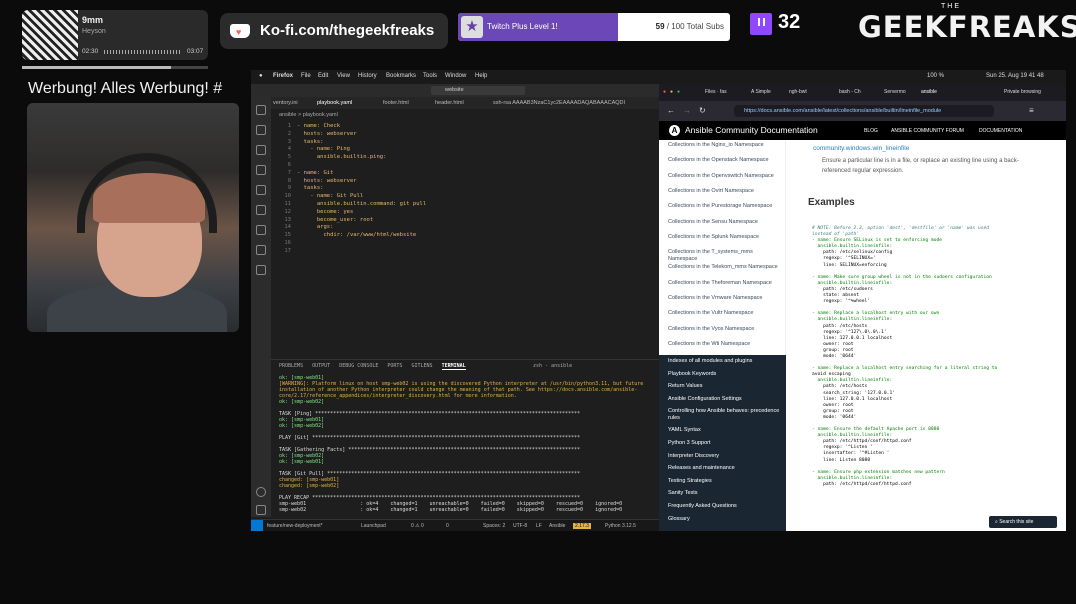 This screenshot has width=1076, height=604. I want to click on search-icon, so click(261, 130).